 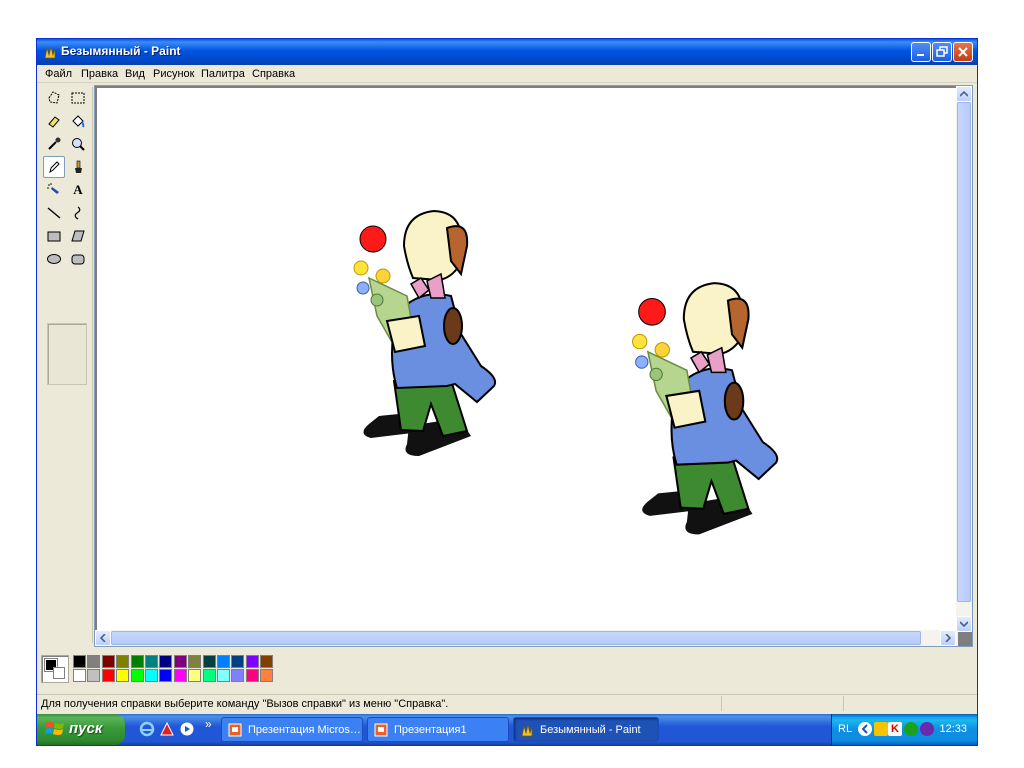 I want to click on tool-airbrush, so click(x=54, y=190).